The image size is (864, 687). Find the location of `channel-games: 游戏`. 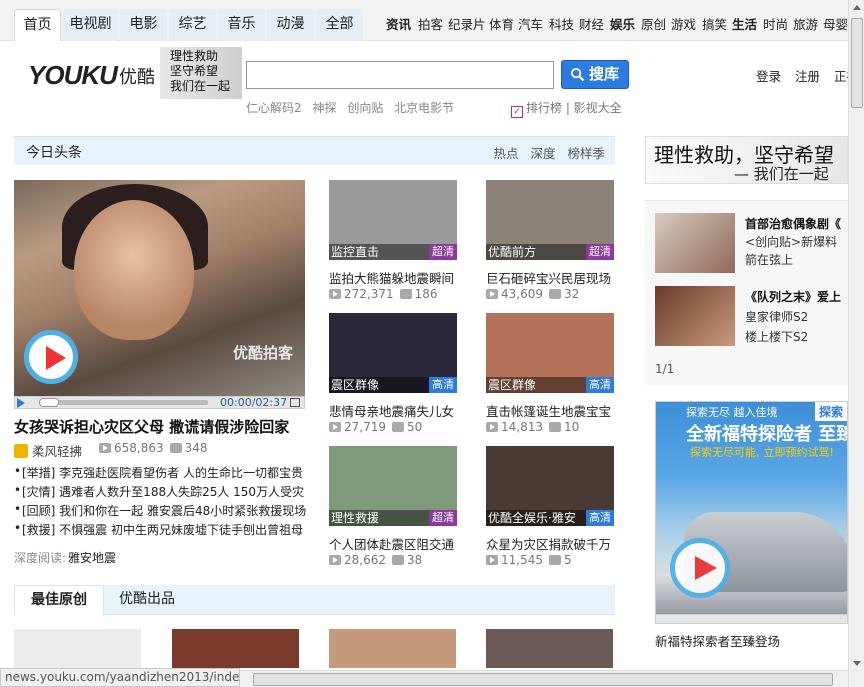

channel-games: 游戏 is located at coordinates (683, 23).